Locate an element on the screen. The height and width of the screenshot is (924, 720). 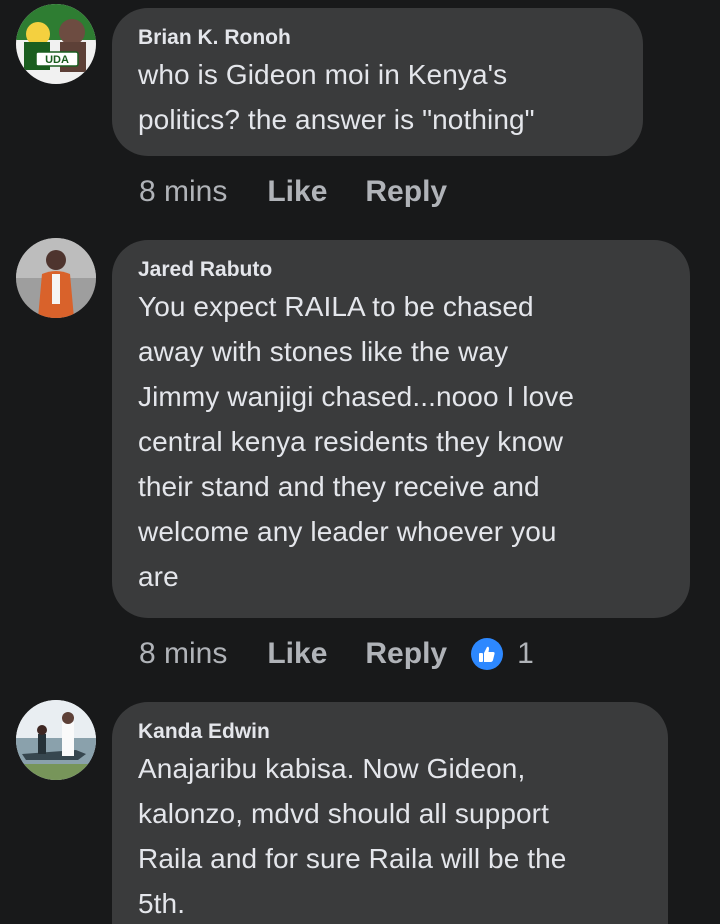
uda-logo-avatar-image: UDA is located at coordinates (56, 44).